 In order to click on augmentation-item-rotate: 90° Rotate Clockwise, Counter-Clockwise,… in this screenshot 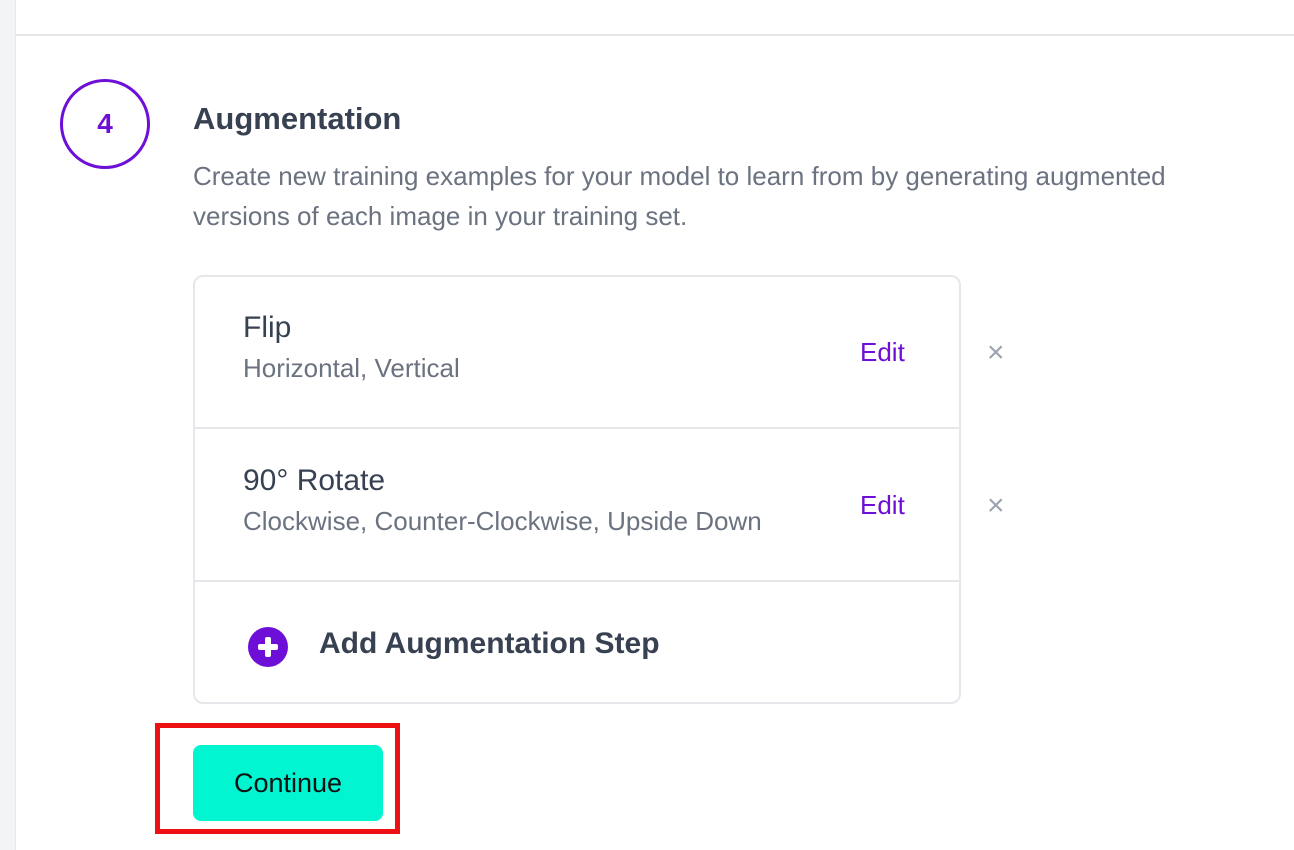, I will do `click(577, 506)`.